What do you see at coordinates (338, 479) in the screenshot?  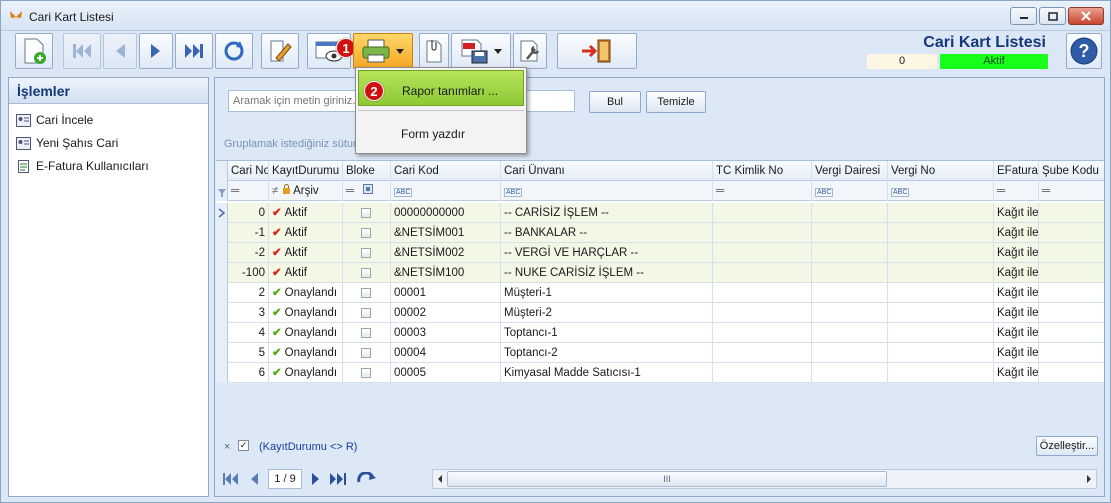 I see `nav-last-button` at bounding box center [338, 479].